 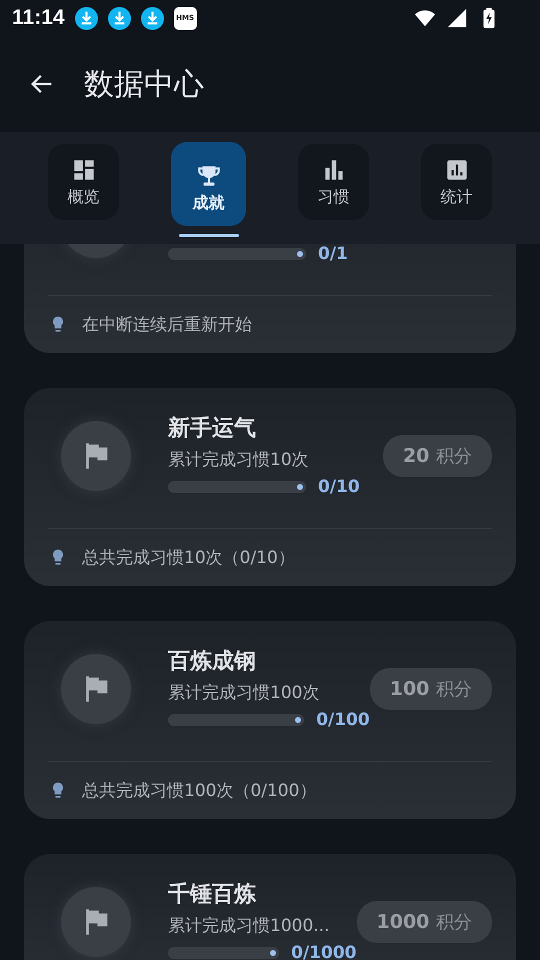 What do you see at coordinates (167, 325) in the screenshot?
I see `hint-text: 在中断连续后重新开始` at bounding box center [167, 325].